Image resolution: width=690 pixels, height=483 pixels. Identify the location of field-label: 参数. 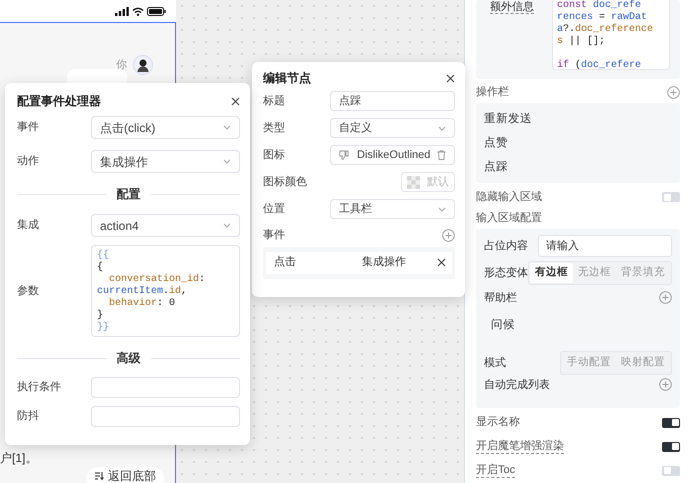
(28, 291).